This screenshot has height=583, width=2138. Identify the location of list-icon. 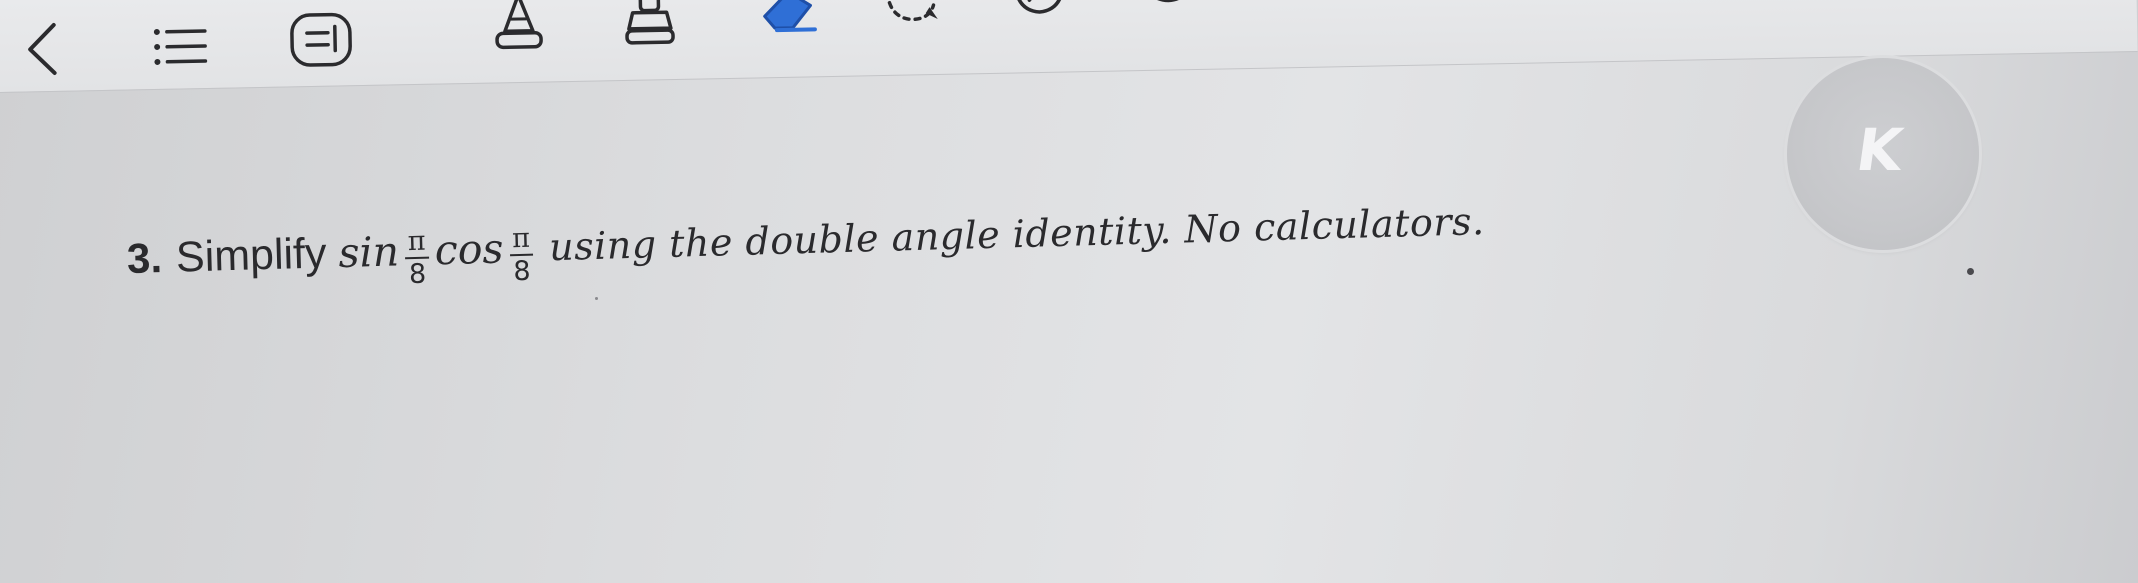
(180, 46).